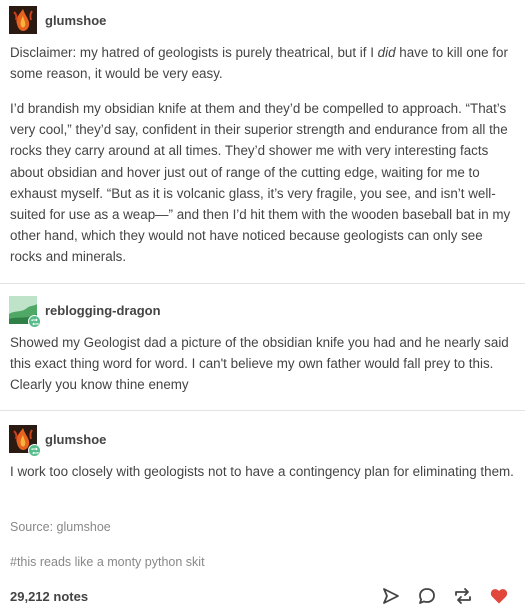 This screenshot has height=609, width=525. Describe the element at coordinates (391, 596) in the screenshot. I see `share-icon` at that location.